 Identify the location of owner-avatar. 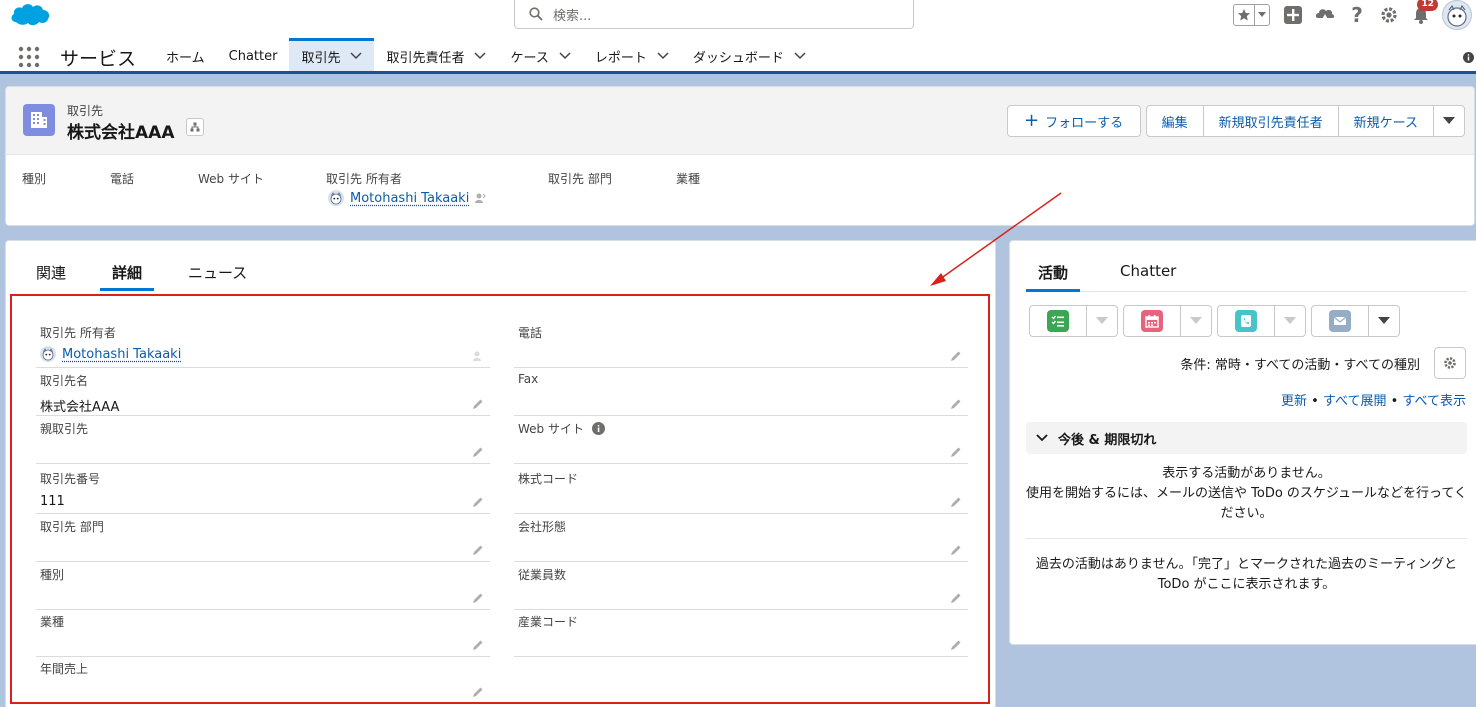
(48, 354).